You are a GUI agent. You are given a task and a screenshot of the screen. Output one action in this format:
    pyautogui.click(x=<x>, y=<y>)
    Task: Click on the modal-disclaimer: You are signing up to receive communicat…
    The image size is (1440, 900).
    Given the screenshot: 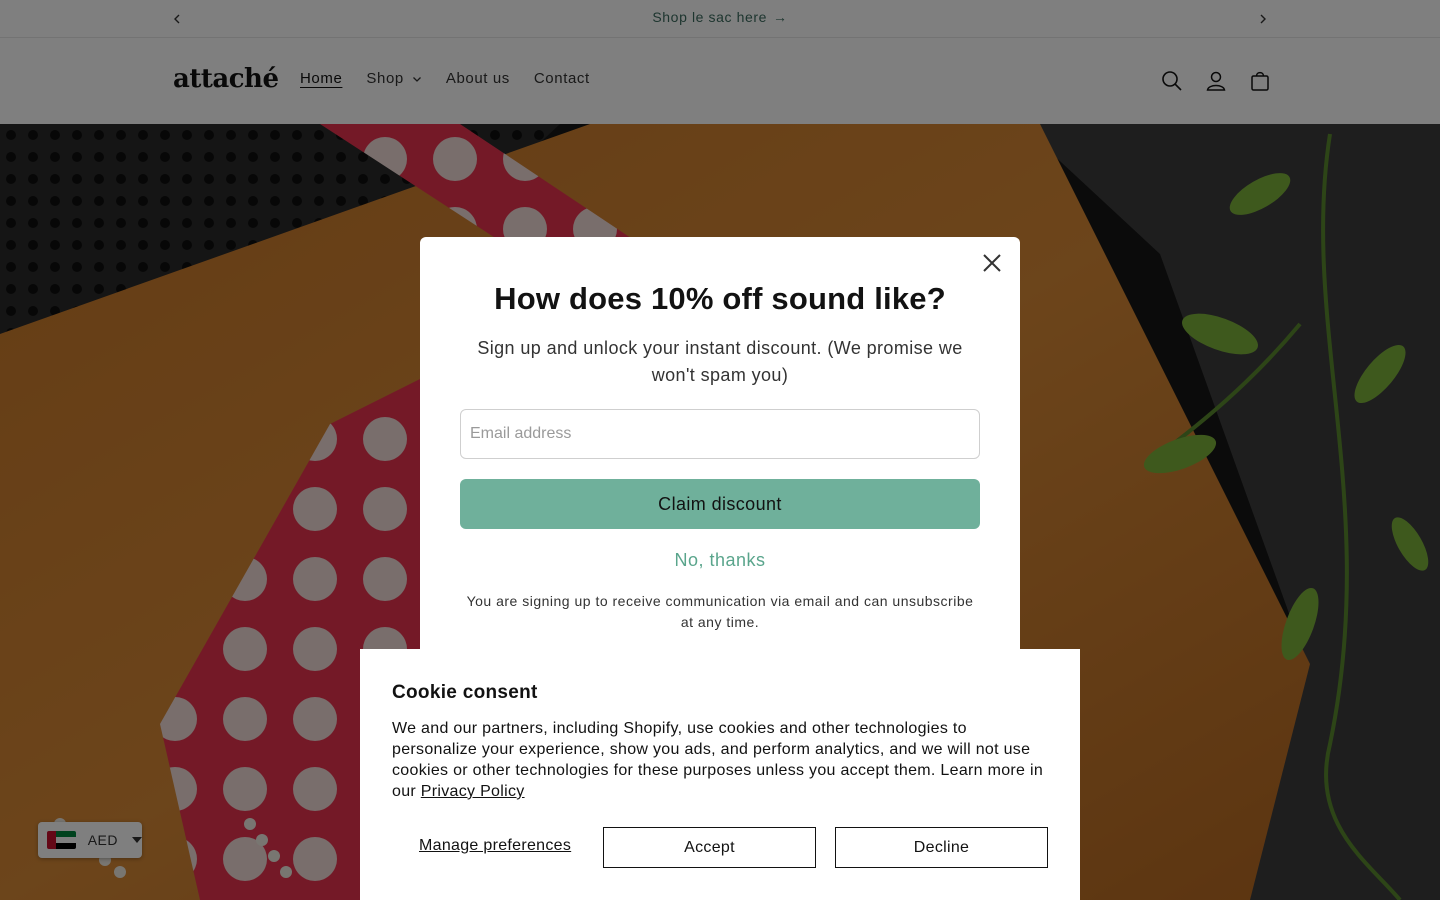 What is the action you would take?
    pyautogui.click(x=720, y=611)
    